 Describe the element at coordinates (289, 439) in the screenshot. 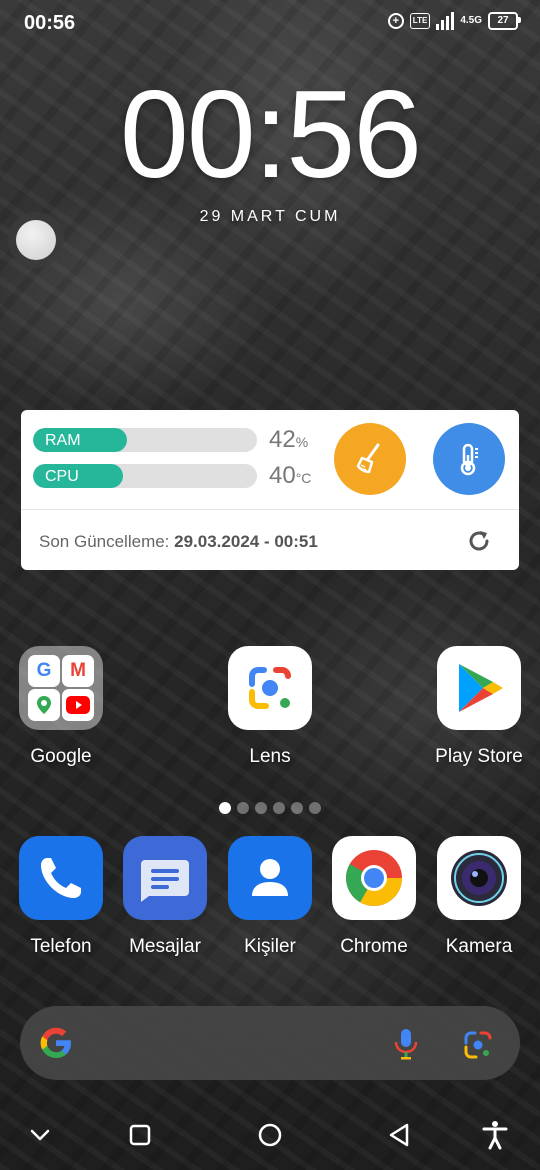

I see `ram-value: 42%` at that location.